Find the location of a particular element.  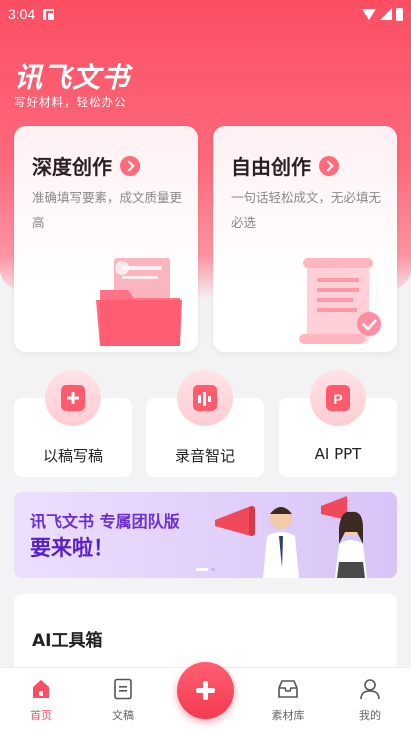

scroll-illustration is located at coordinates (340, 301).